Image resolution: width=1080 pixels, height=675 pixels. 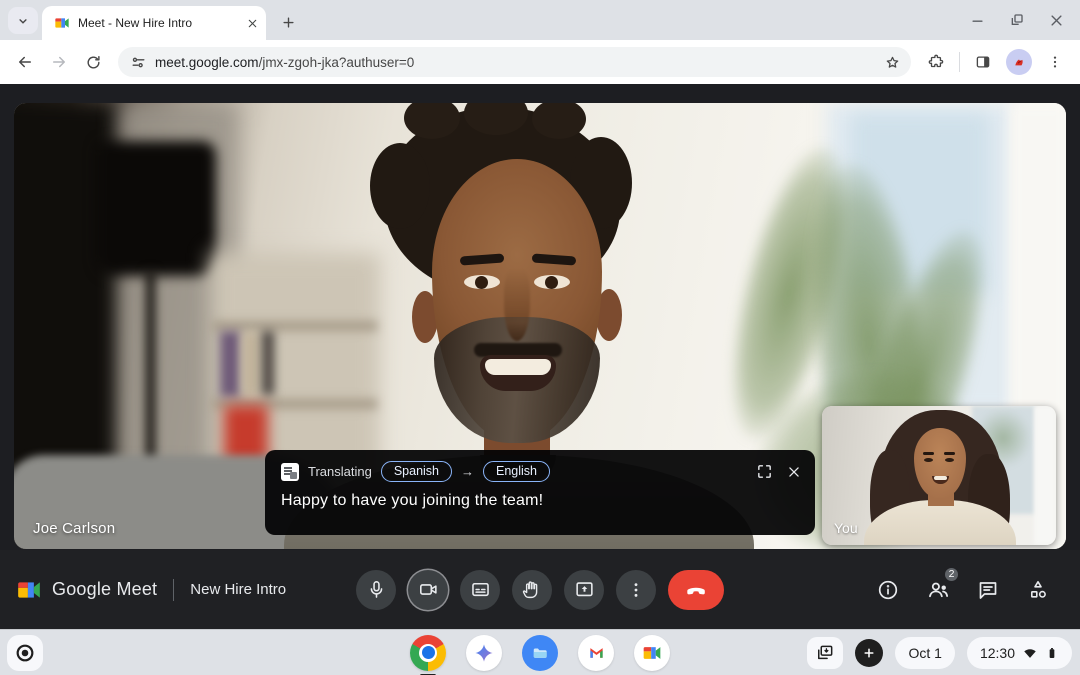 I want to click on notification-counter-button, so click(x=869, y=652).